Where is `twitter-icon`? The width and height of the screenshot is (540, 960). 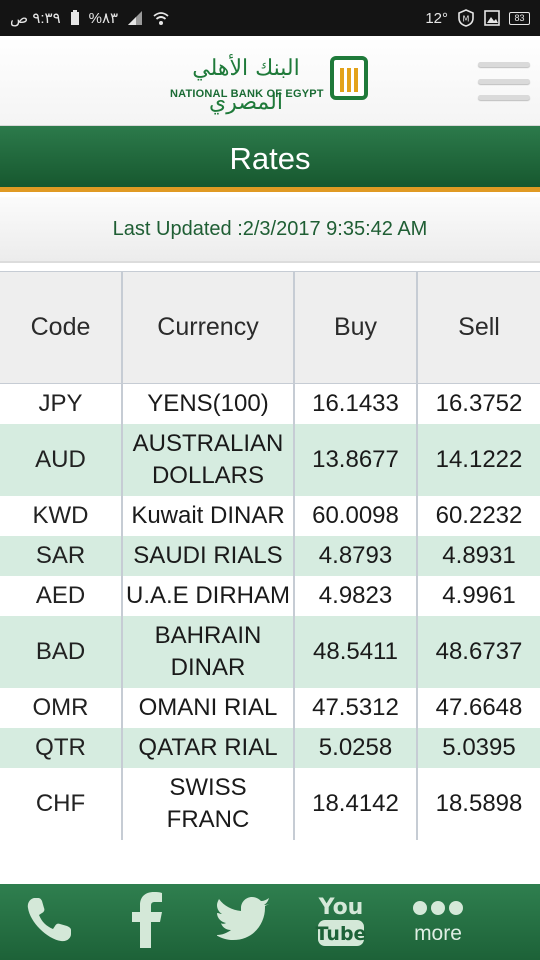 twitter-icon is located at coordinates (244, 922).